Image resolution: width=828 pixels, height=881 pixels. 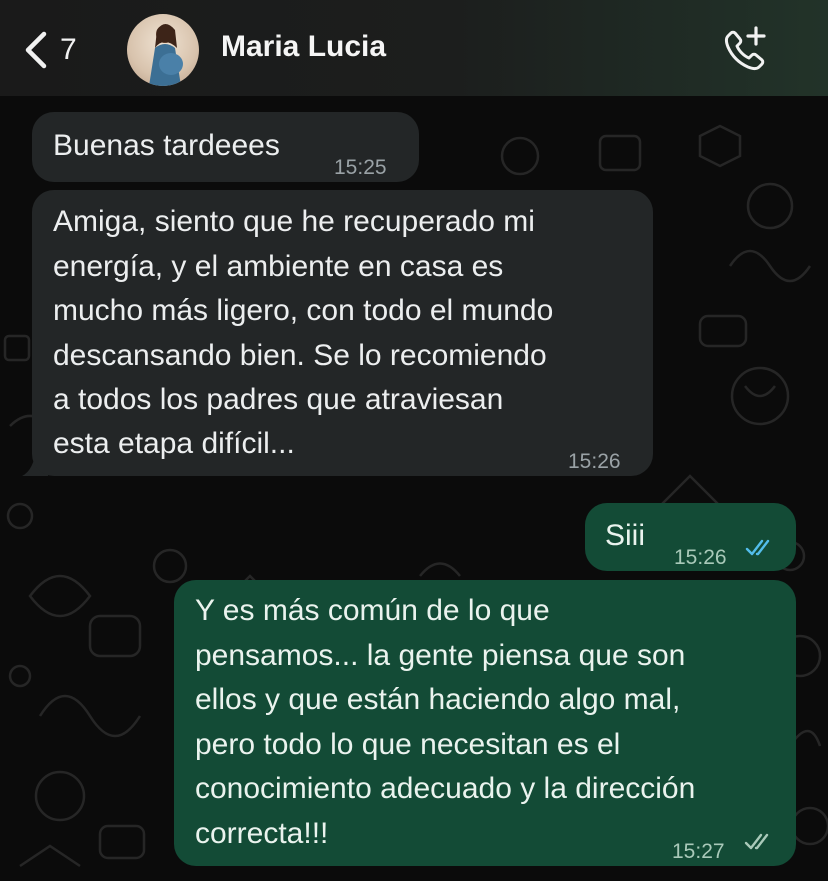 I want to click on message-line: mucho más ligero, con todo el mundo, so click(x=303, y=310).